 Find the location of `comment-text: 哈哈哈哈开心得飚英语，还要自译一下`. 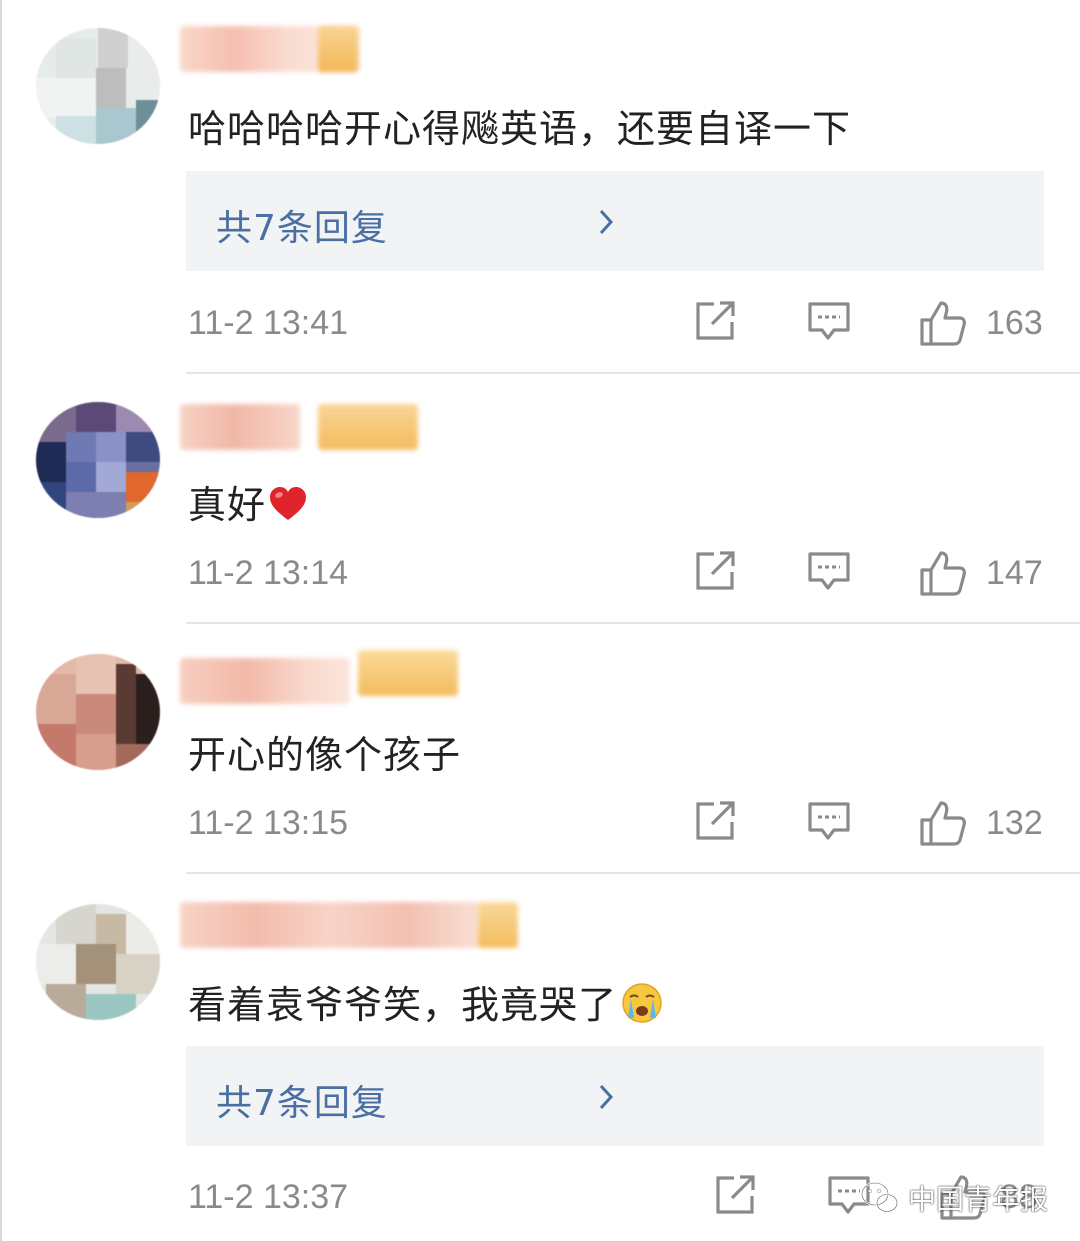

comment-text: 哈哈哈哈开心得飚英语，还要自译一下 is located at coordinates (520, 129).